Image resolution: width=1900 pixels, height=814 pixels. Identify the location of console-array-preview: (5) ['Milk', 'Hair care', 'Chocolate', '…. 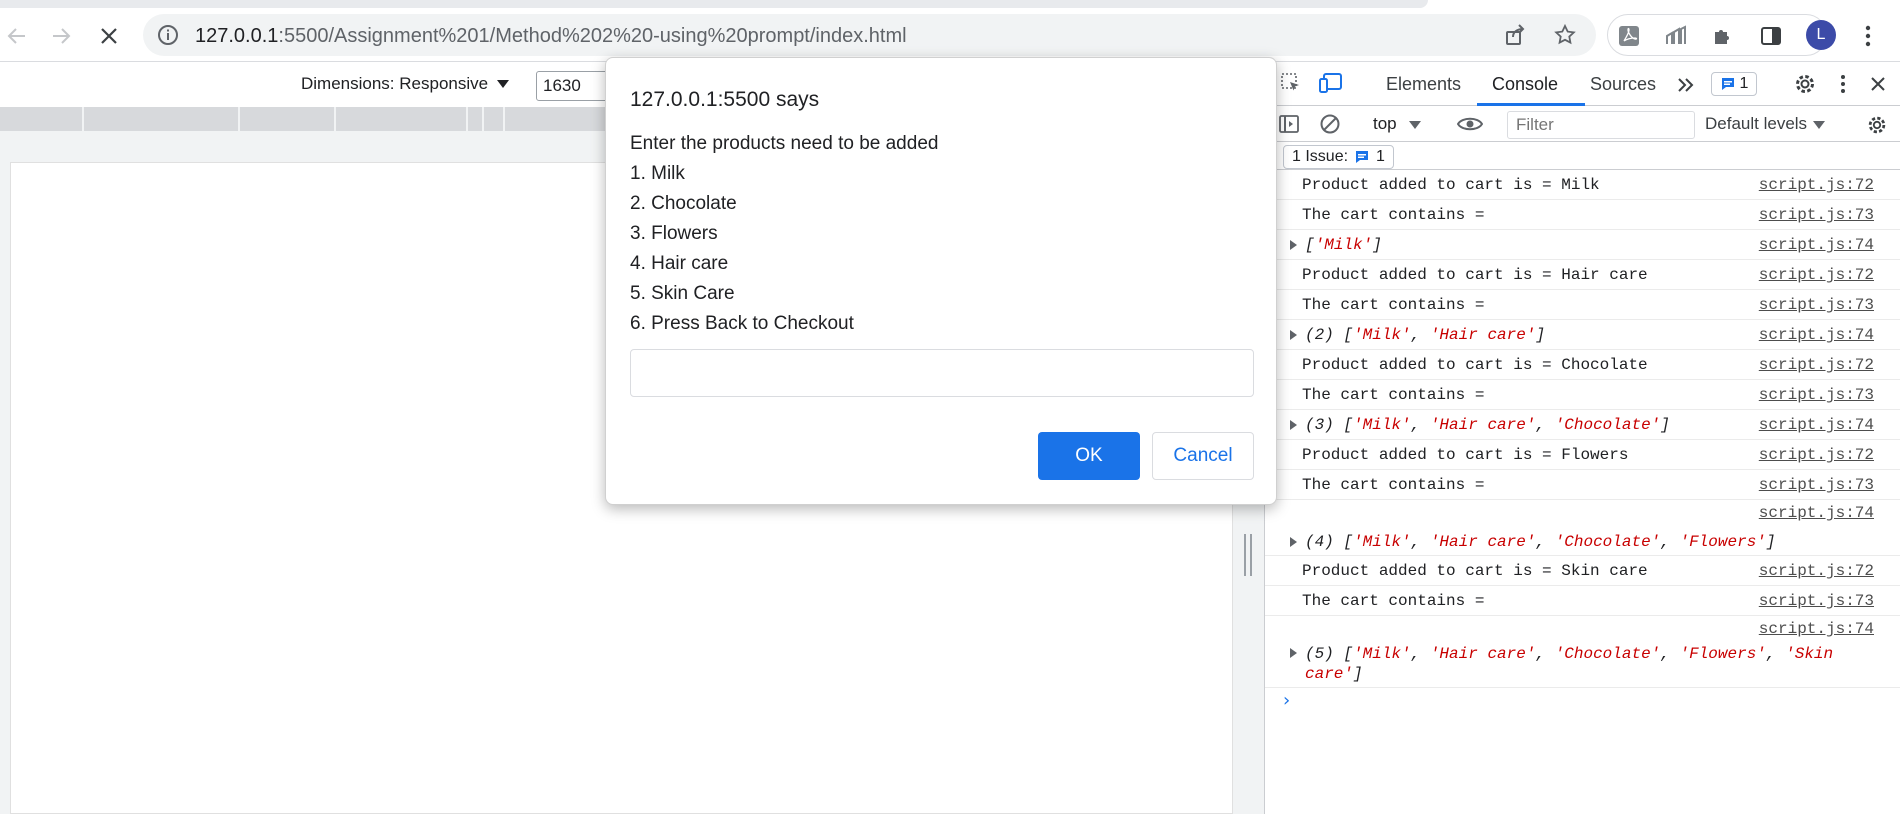
(1577, 664).